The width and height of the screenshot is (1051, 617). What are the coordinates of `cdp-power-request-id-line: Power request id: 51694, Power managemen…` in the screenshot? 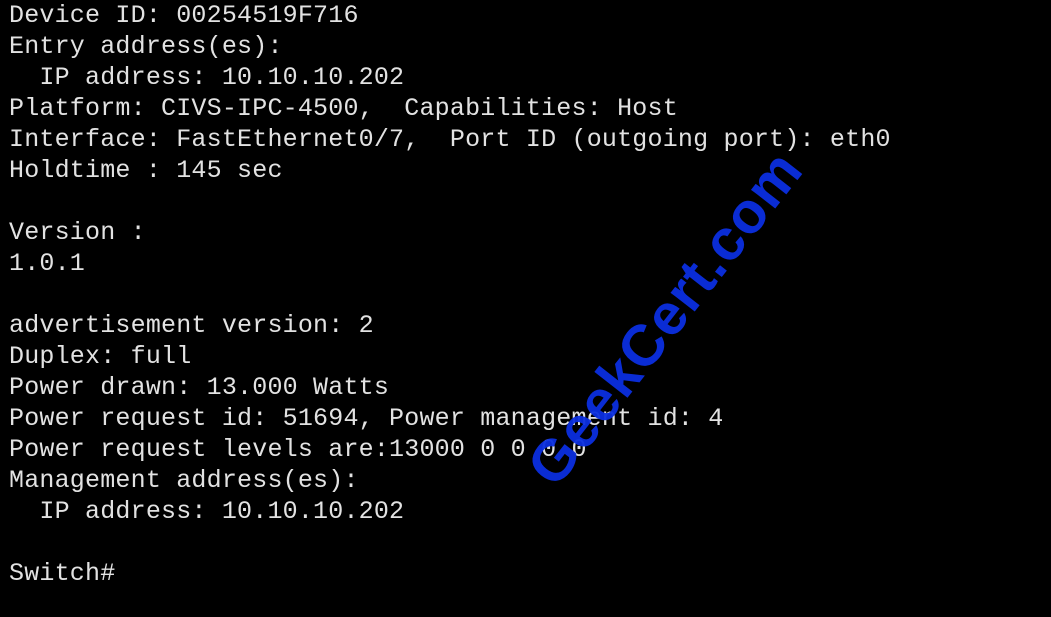 It's located at (366, 418).